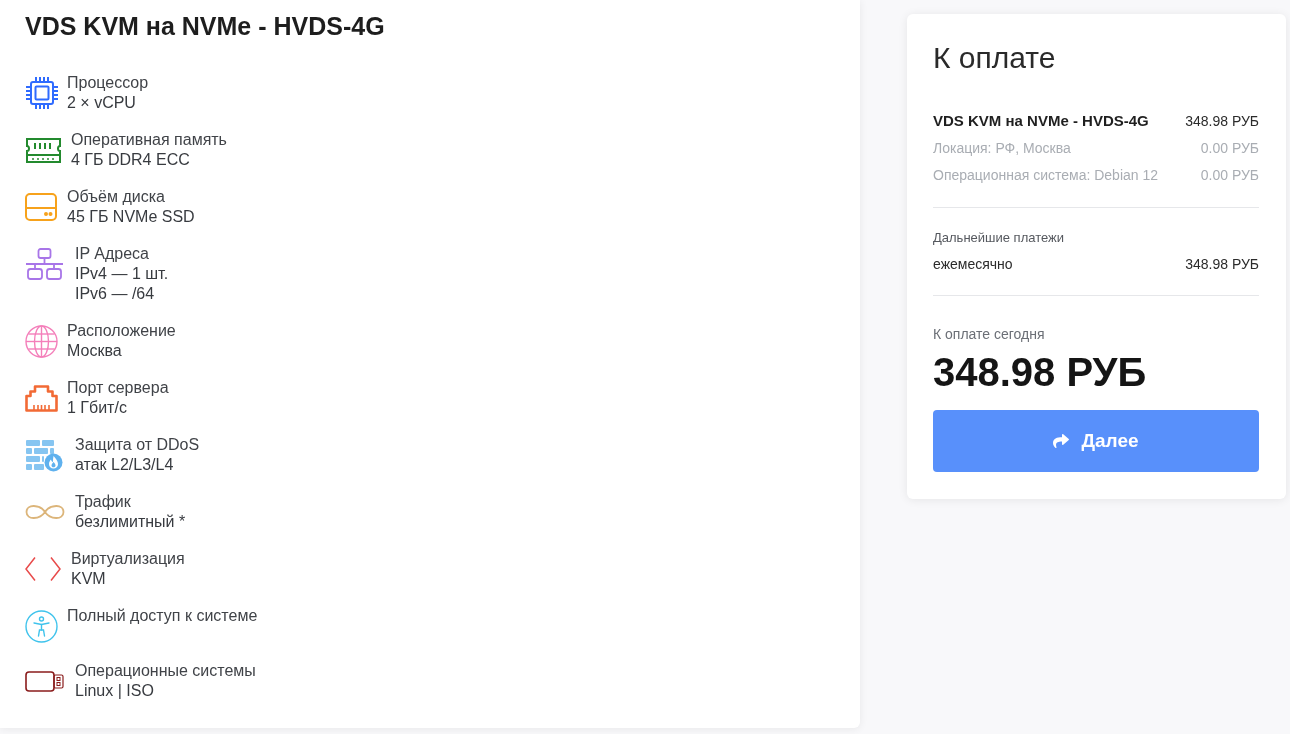  I want to click on feature-label: Объём диска, so click(116, 197).